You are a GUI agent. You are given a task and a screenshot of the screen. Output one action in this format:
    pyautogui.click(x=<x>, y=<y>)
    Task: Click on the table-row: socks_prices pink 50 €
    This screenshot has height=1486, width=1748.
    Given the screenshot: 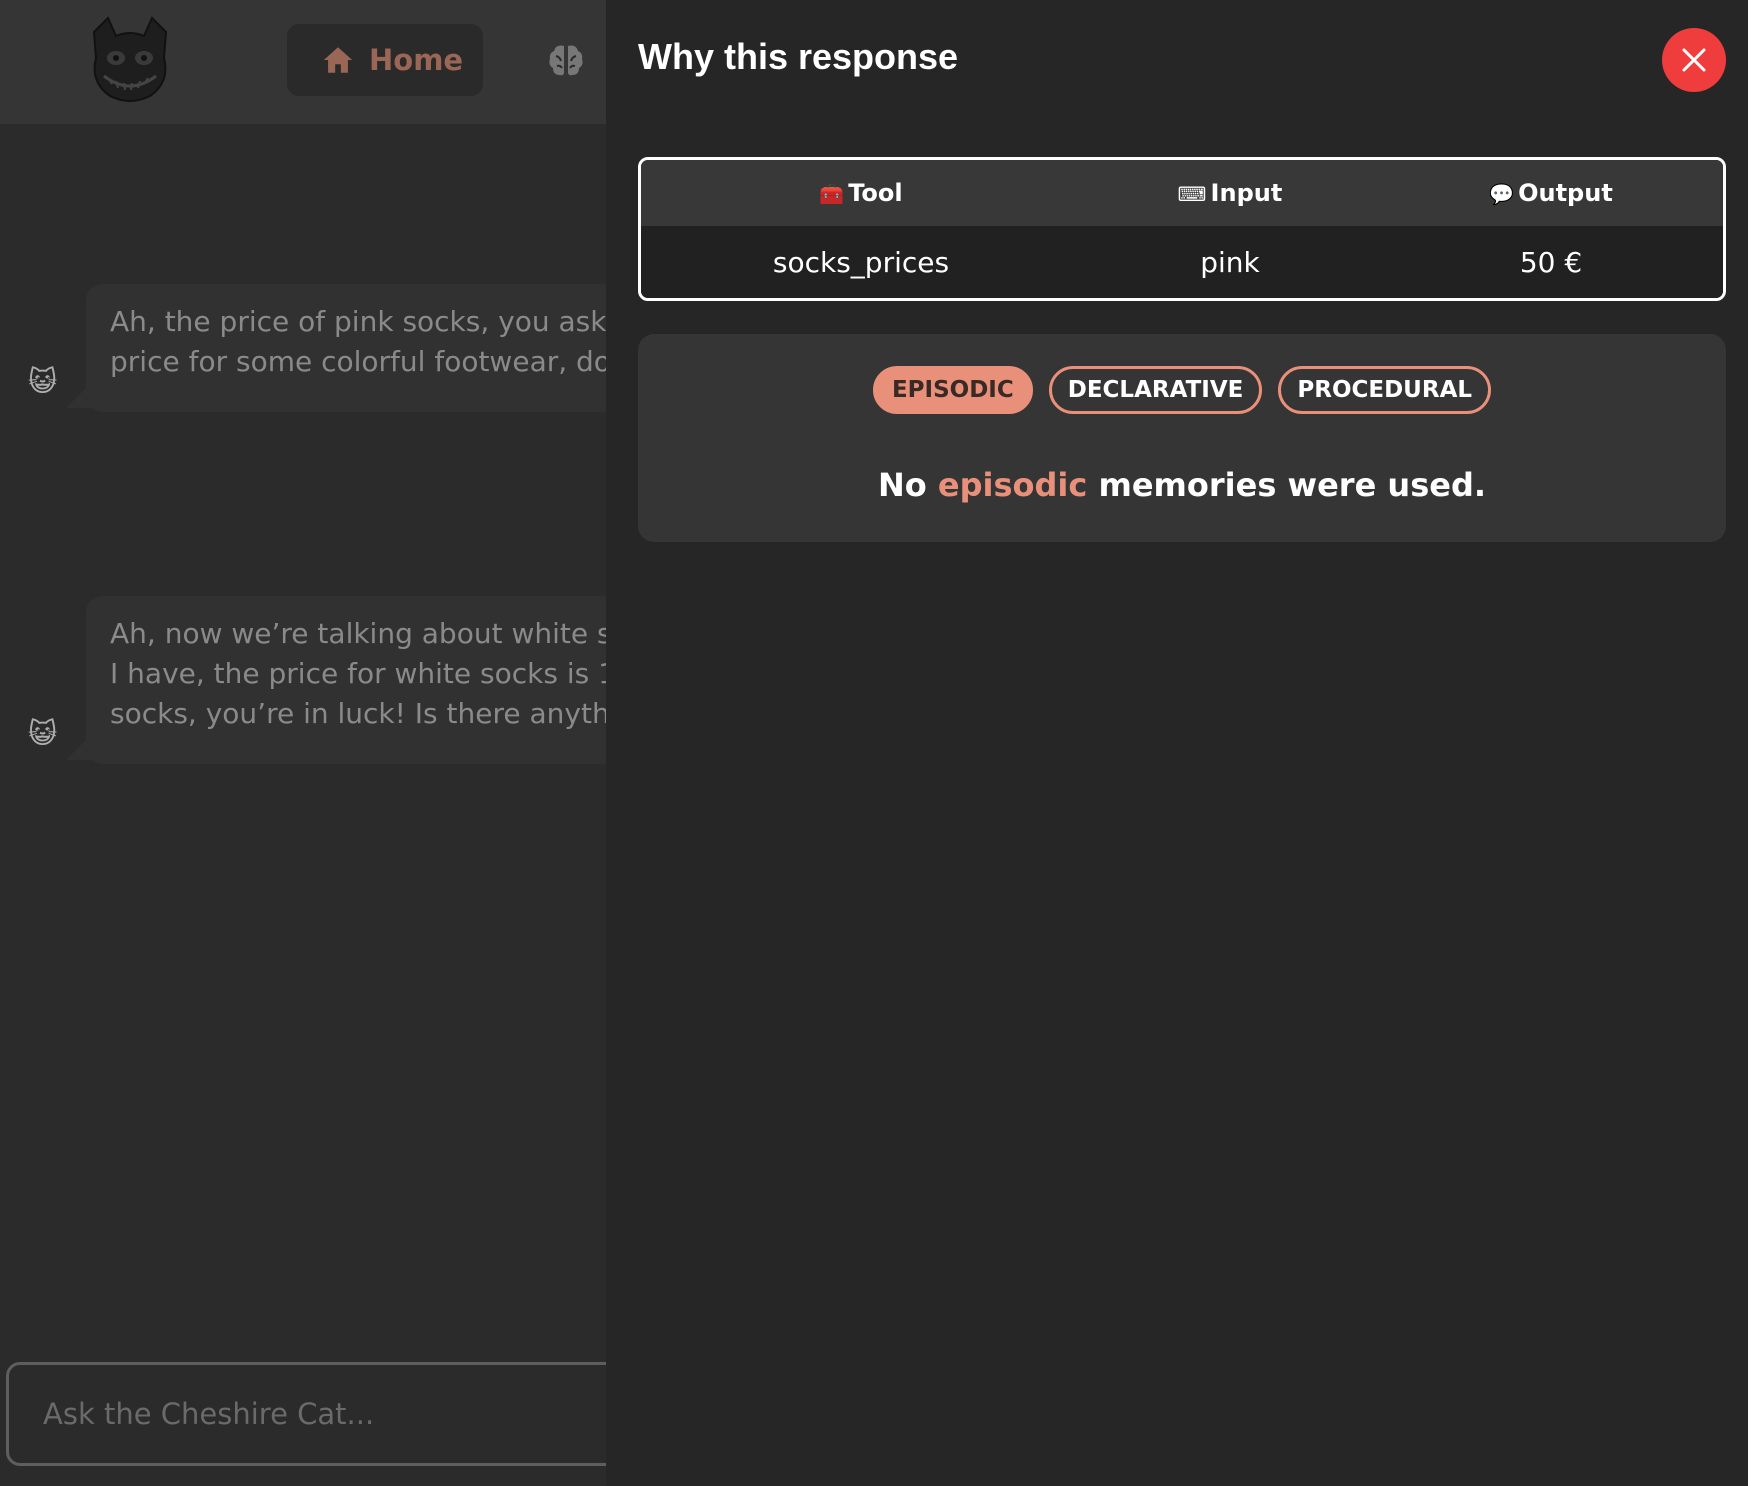 What is the action you would take?
    pyautogui.click(x=1182, y=262)
    